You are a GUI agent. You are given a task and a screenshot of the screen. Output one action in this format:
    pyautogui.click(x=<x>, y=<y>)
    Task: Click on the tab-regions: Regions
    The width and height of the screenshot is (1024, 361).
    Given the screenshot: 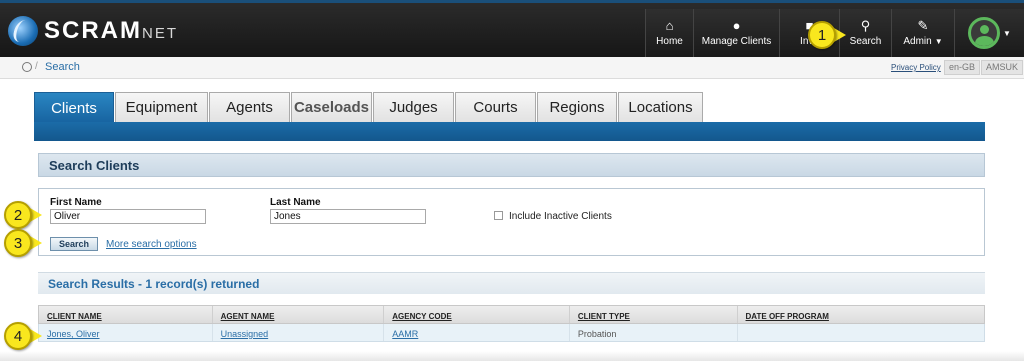 What is the action you would take?
    pyautogui.click(x=577, y=107)
    